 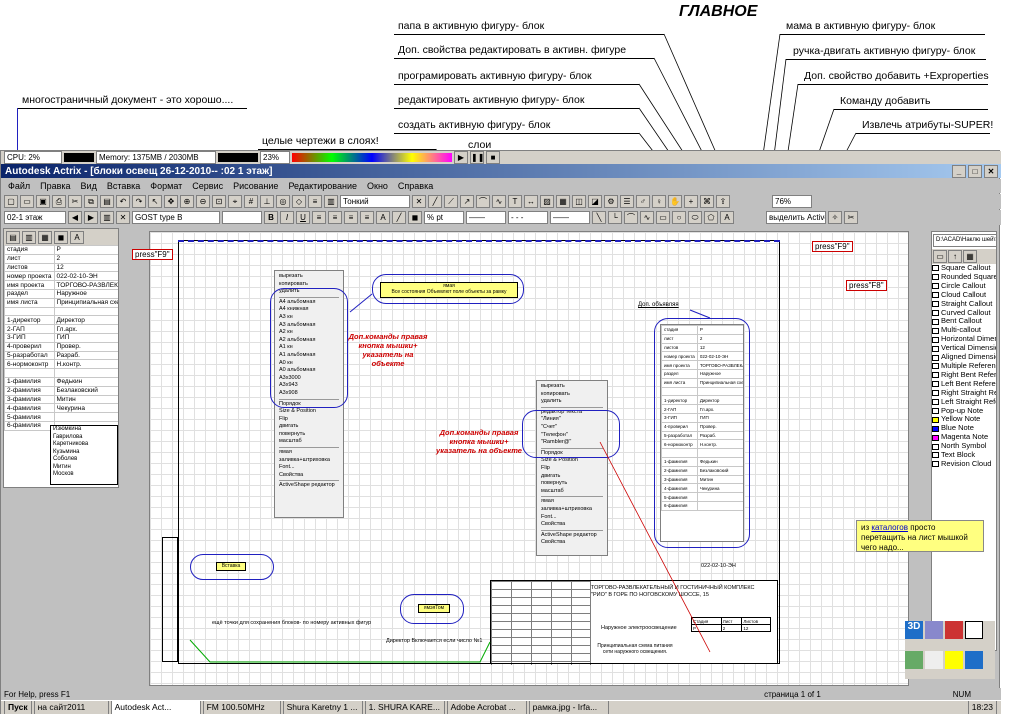 What do you see at coordinates (322, 186) in the screenshot?
I see `menu-modify: Редактирование` at bounding box center [322, 186].